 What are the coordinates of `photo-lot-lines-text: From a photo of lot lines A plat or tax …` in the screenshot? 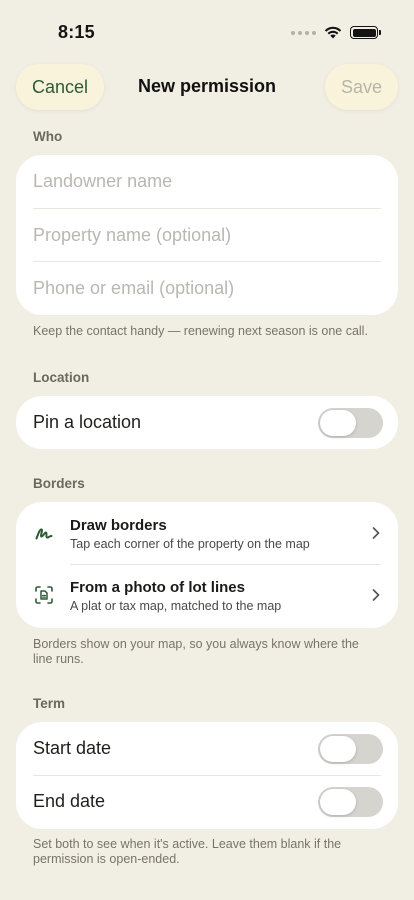 It's located at (175, 596).